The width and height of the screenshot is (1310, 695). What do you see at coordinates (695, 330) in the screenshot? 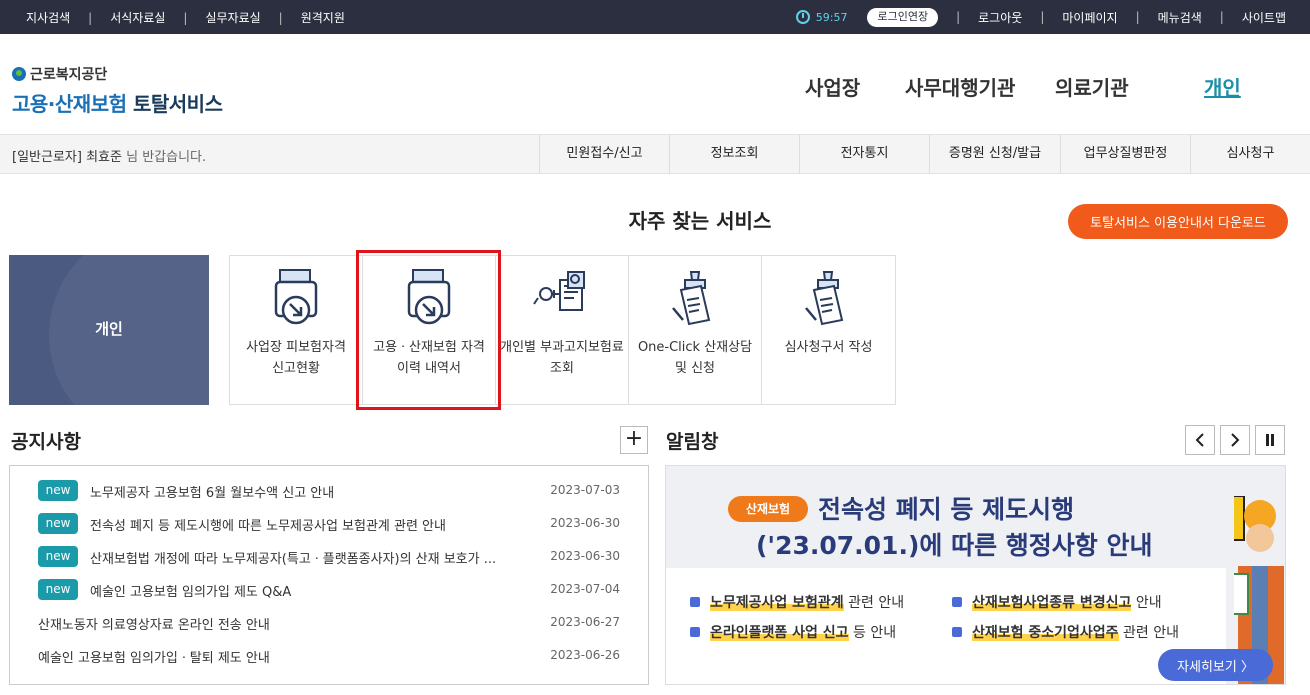
I see `service-one-click-consult: One-Click 산재상담 및 신청` at bounding box center [695, 330].